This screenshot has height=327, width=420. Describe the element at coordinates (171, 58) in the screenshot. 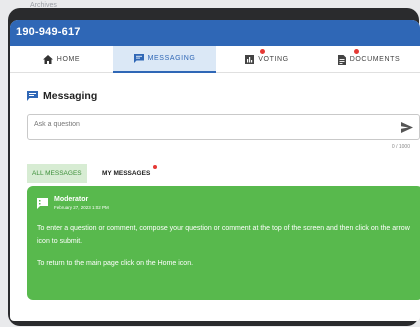

I see `tab-messaging-label: MESSAGING` at that location.